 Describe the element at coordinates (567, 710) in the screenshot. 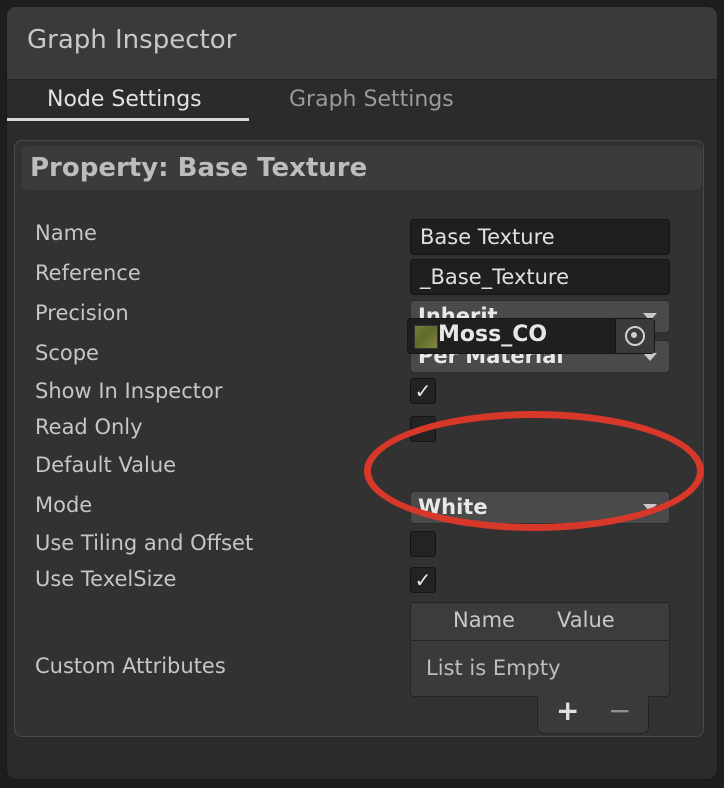

I see `add-button: +` at that location.